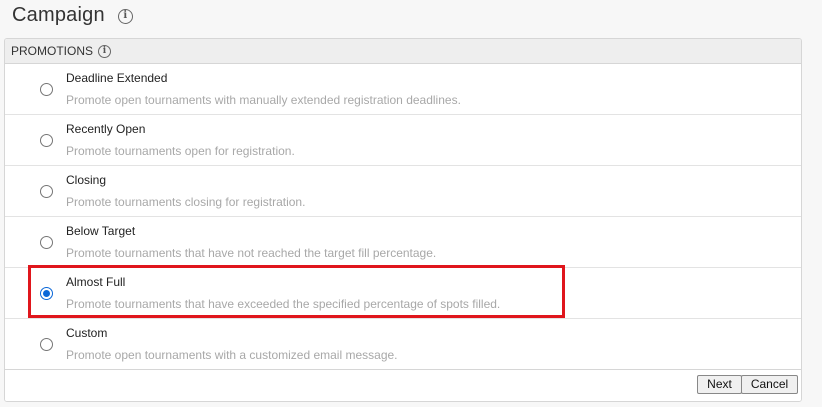  What do you see at coordinates (403, 385) in the screenshot?
I see `panel-footer: Next Cancel` at bounding box center [403, 385].